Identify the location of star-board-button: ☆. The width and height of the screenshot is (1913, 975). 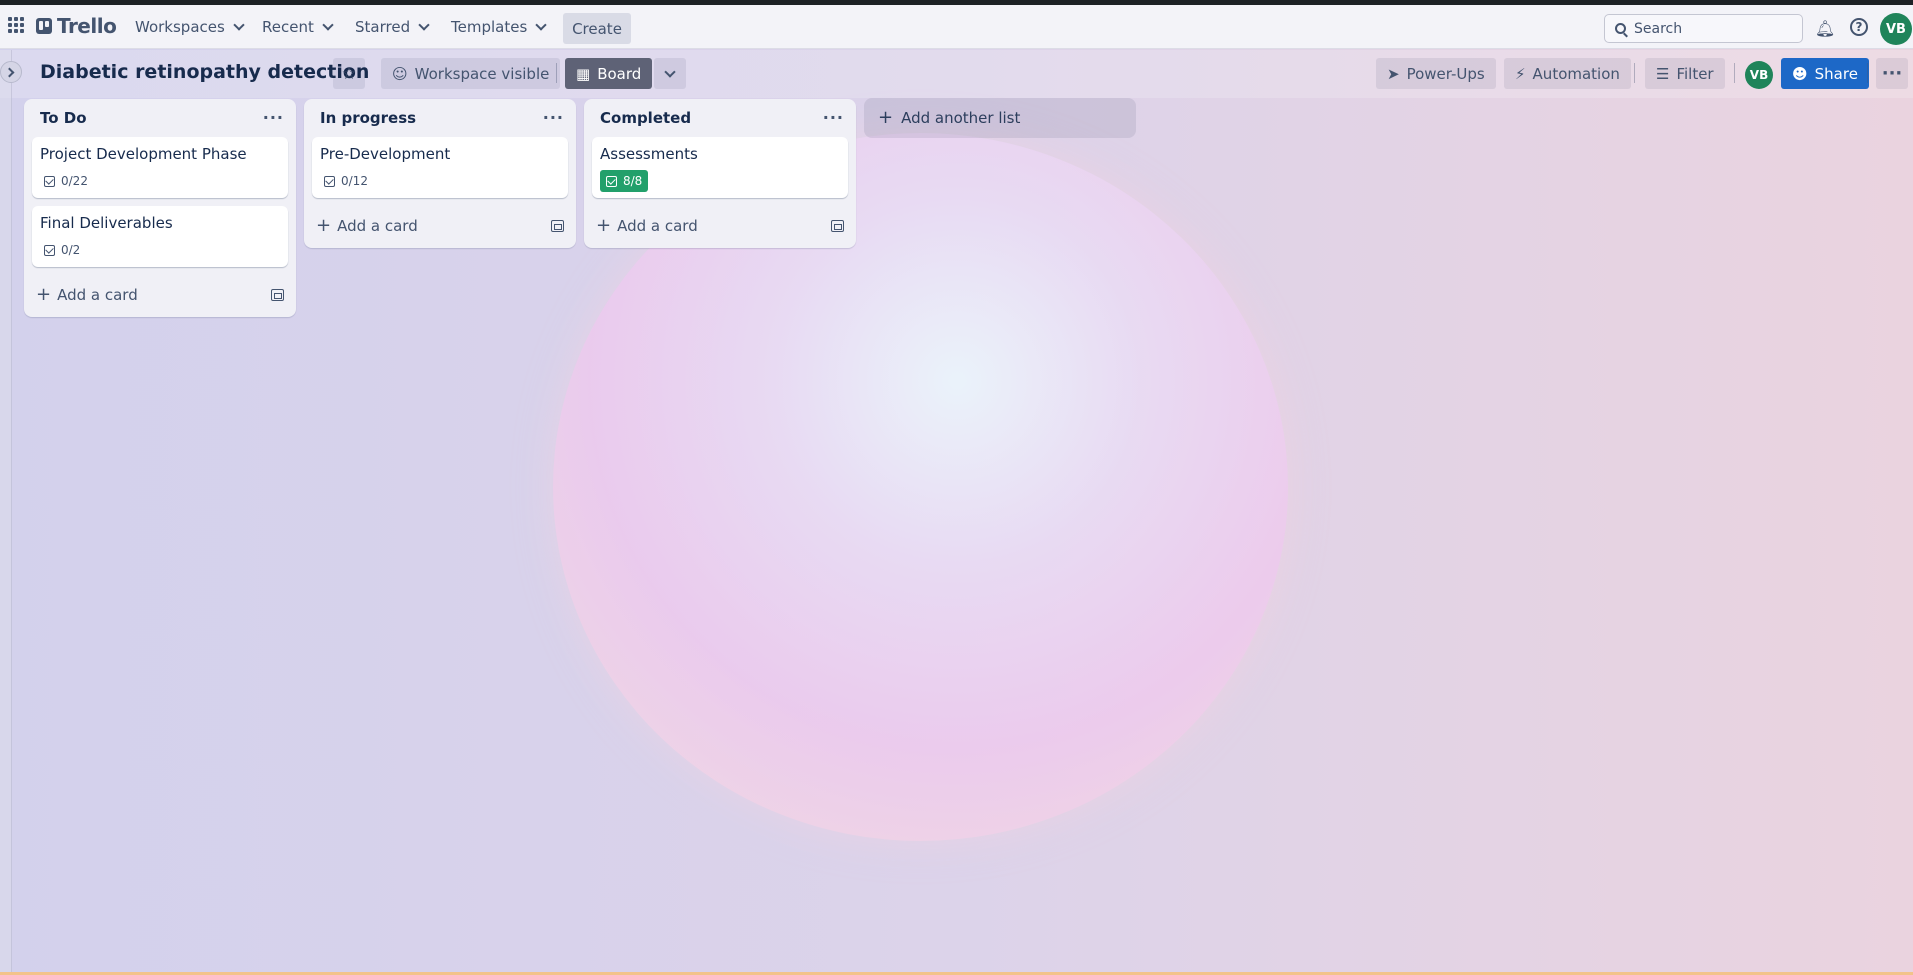
(349, 73).